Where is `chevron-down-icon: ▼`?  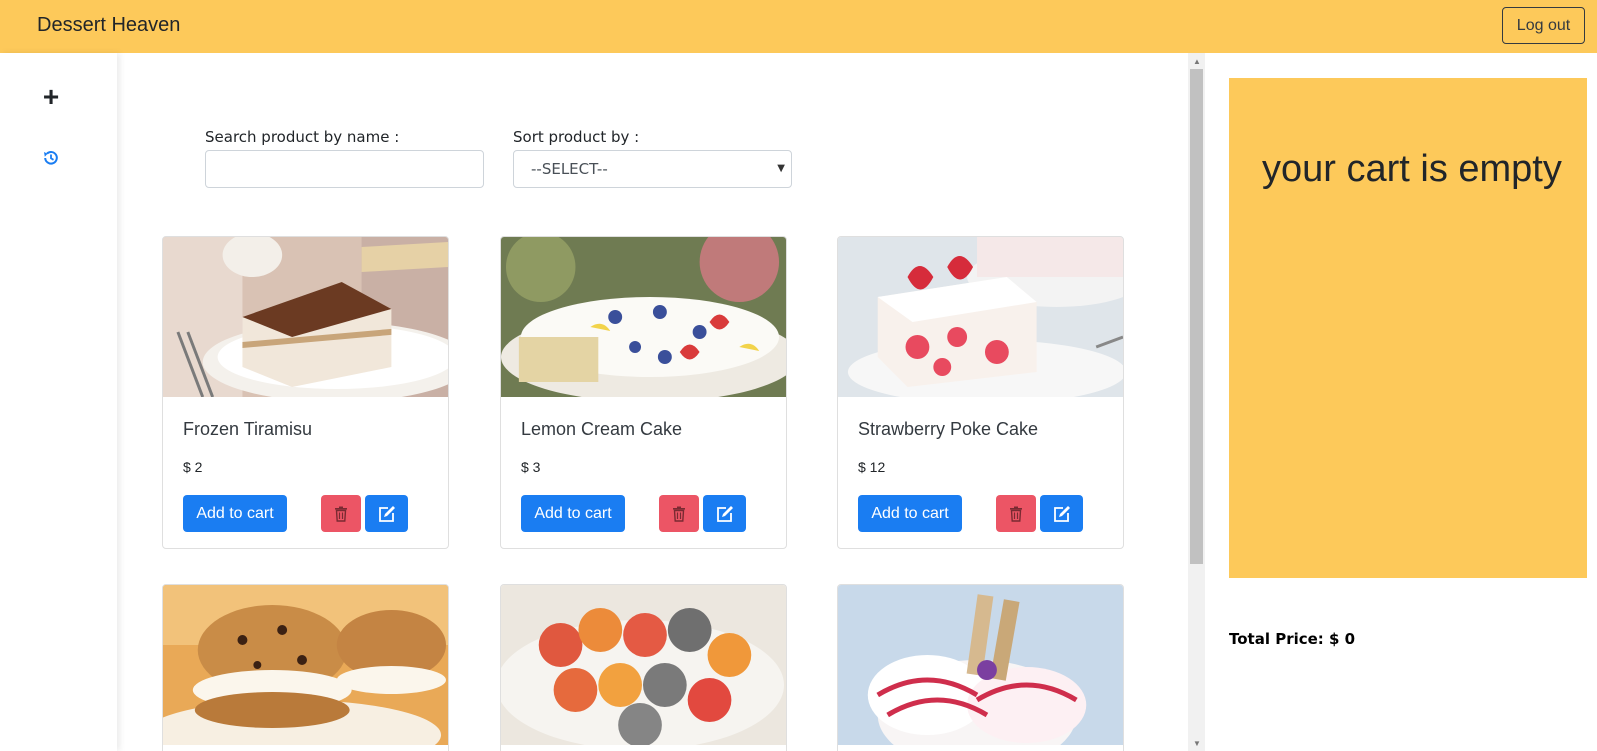 chevron-down-icon: ▼ is located at coordinates (781, 168).